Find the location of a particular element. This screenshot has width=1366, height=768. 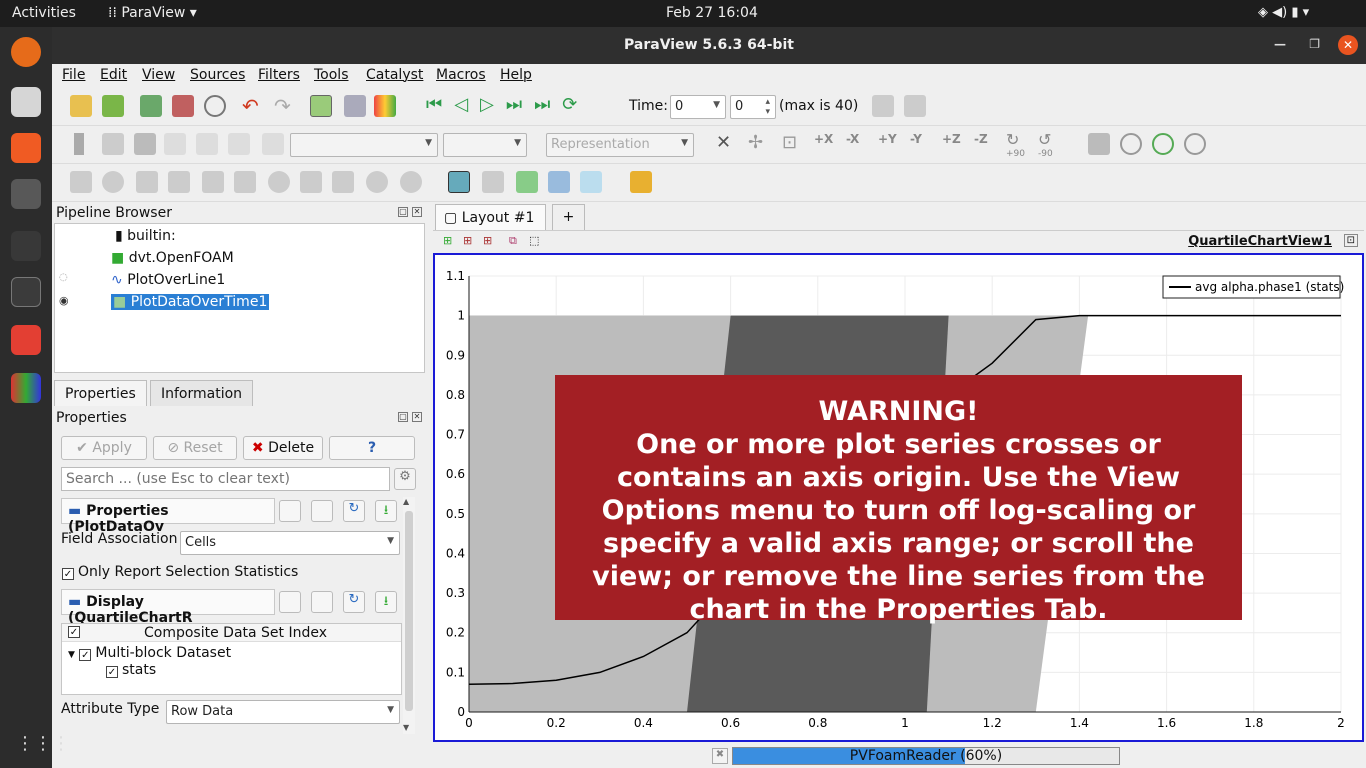

rotate-minus90-icon: ↺ -90 is located at coordinates (1045, 144).